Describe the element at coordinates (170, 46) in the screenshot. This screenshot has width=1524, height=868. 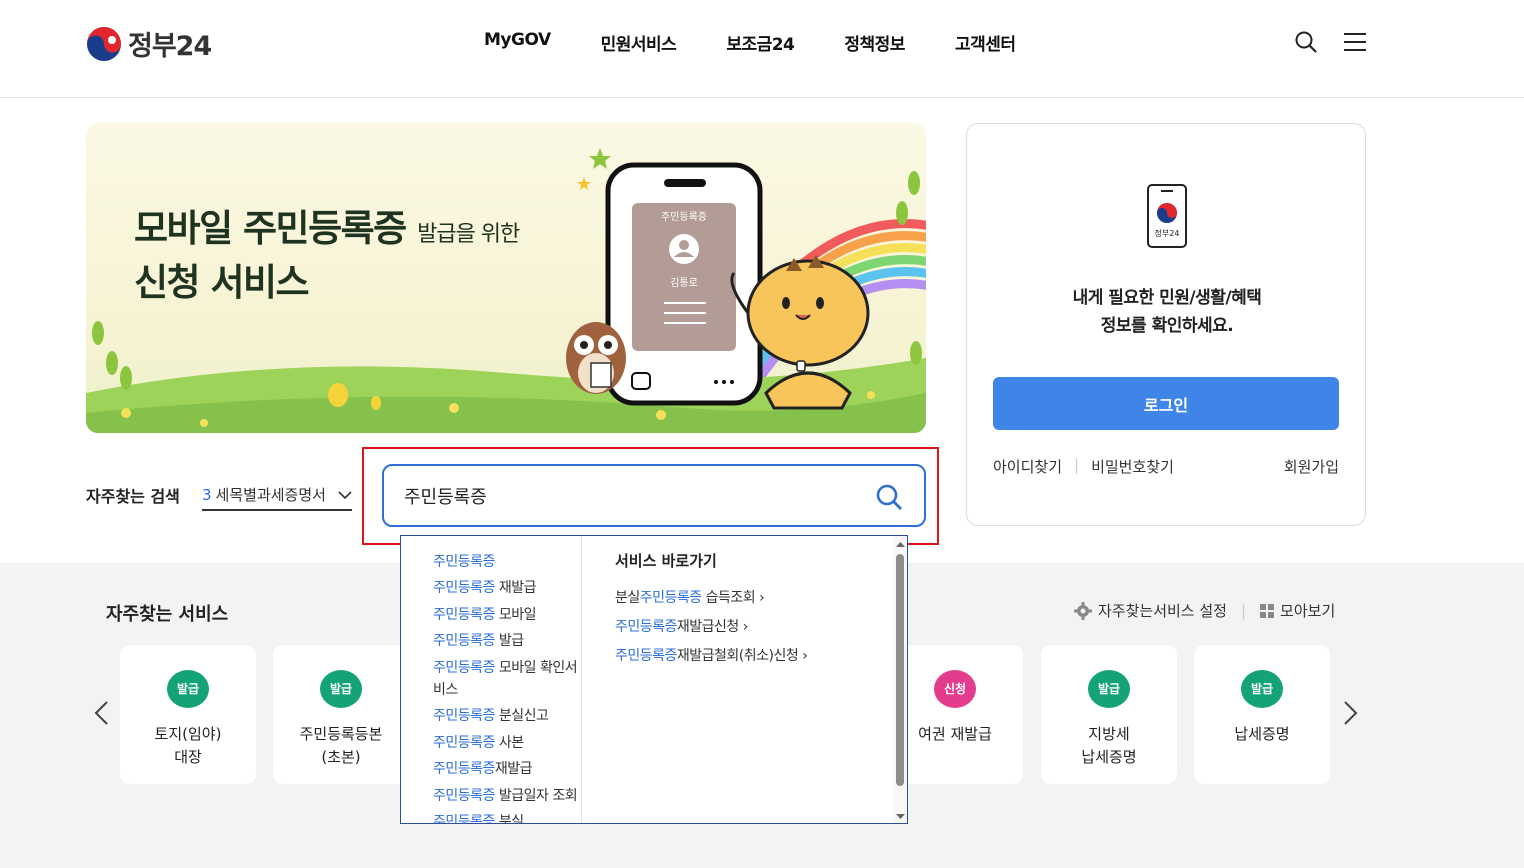
I see `logo-text: 정부24` at that location.